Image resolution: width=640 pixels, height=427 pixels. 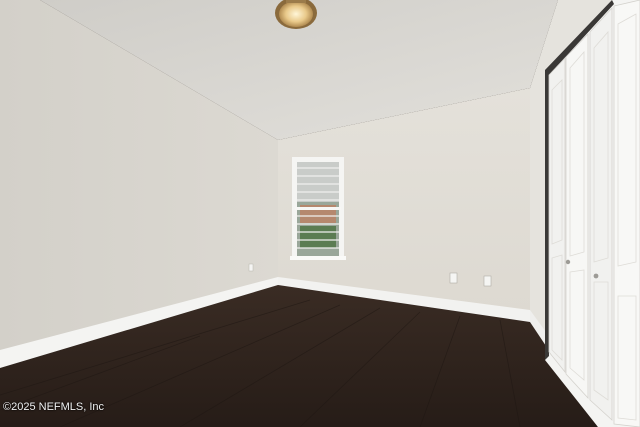 What do you see at coordinates (318, 208) in the screenshot?
I see `window-blinds-icon` at bounding box center [318, 208].